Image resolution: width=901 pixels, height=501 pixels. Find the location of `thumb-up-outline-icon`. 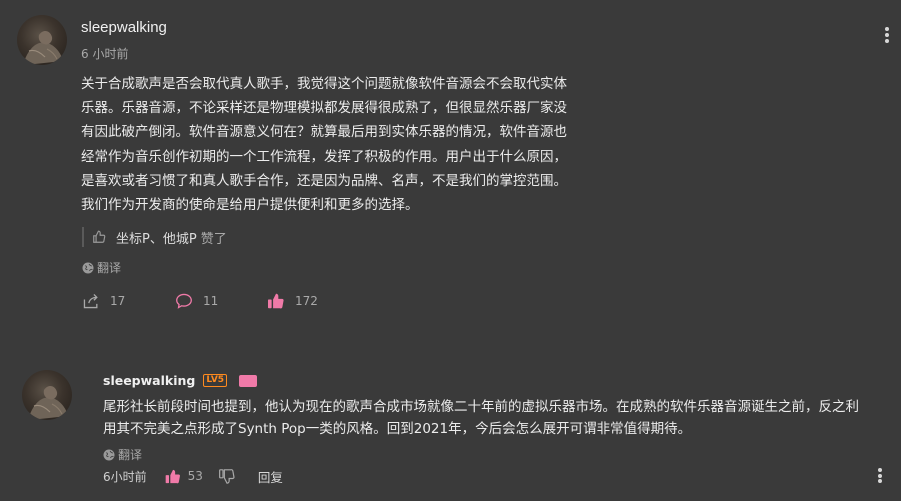

thumb-up-outline-icon is located at coordinates (99, 237).